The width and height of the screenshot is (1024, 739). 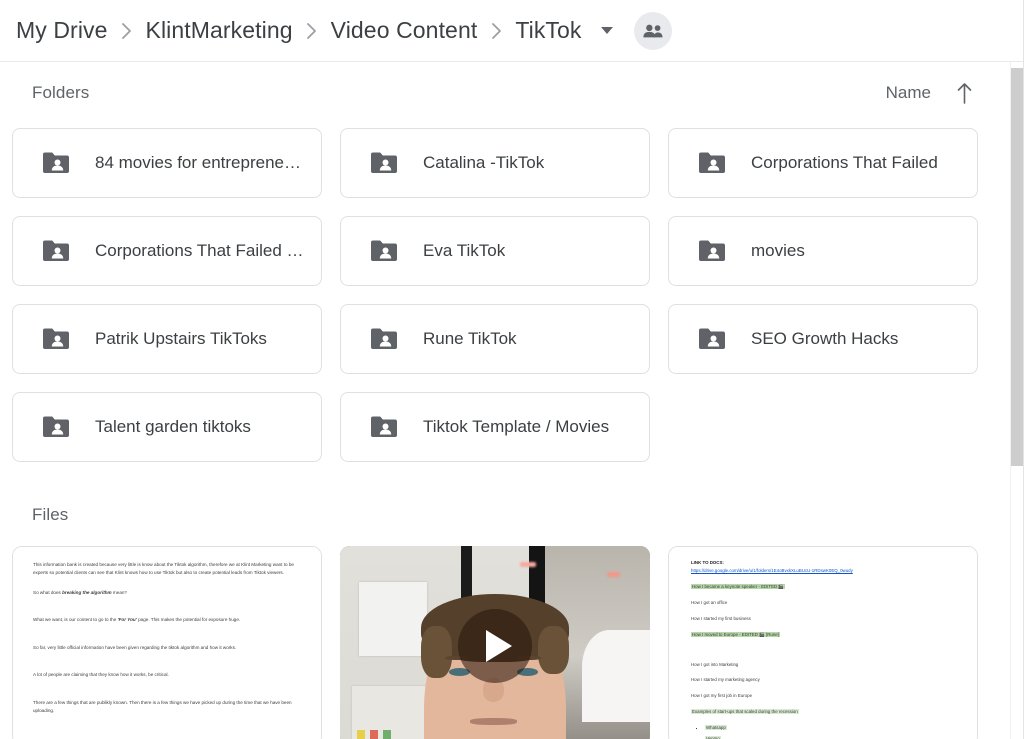 What do you see at coordinates (823, 635) in the screenshot?
I see `doc-list-row: How I moved to Europe - EDITED 🎬 (Rune)` at bounding box center [823, 635].